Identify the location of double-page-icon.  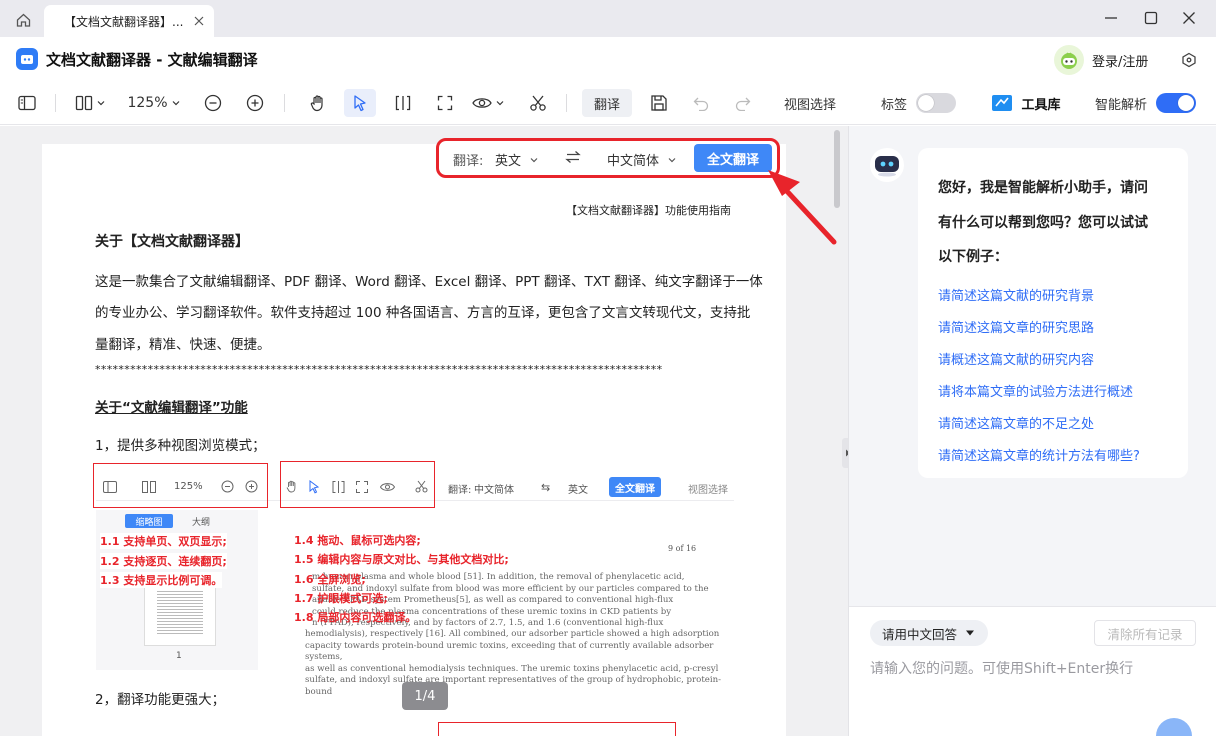
(83, 103).